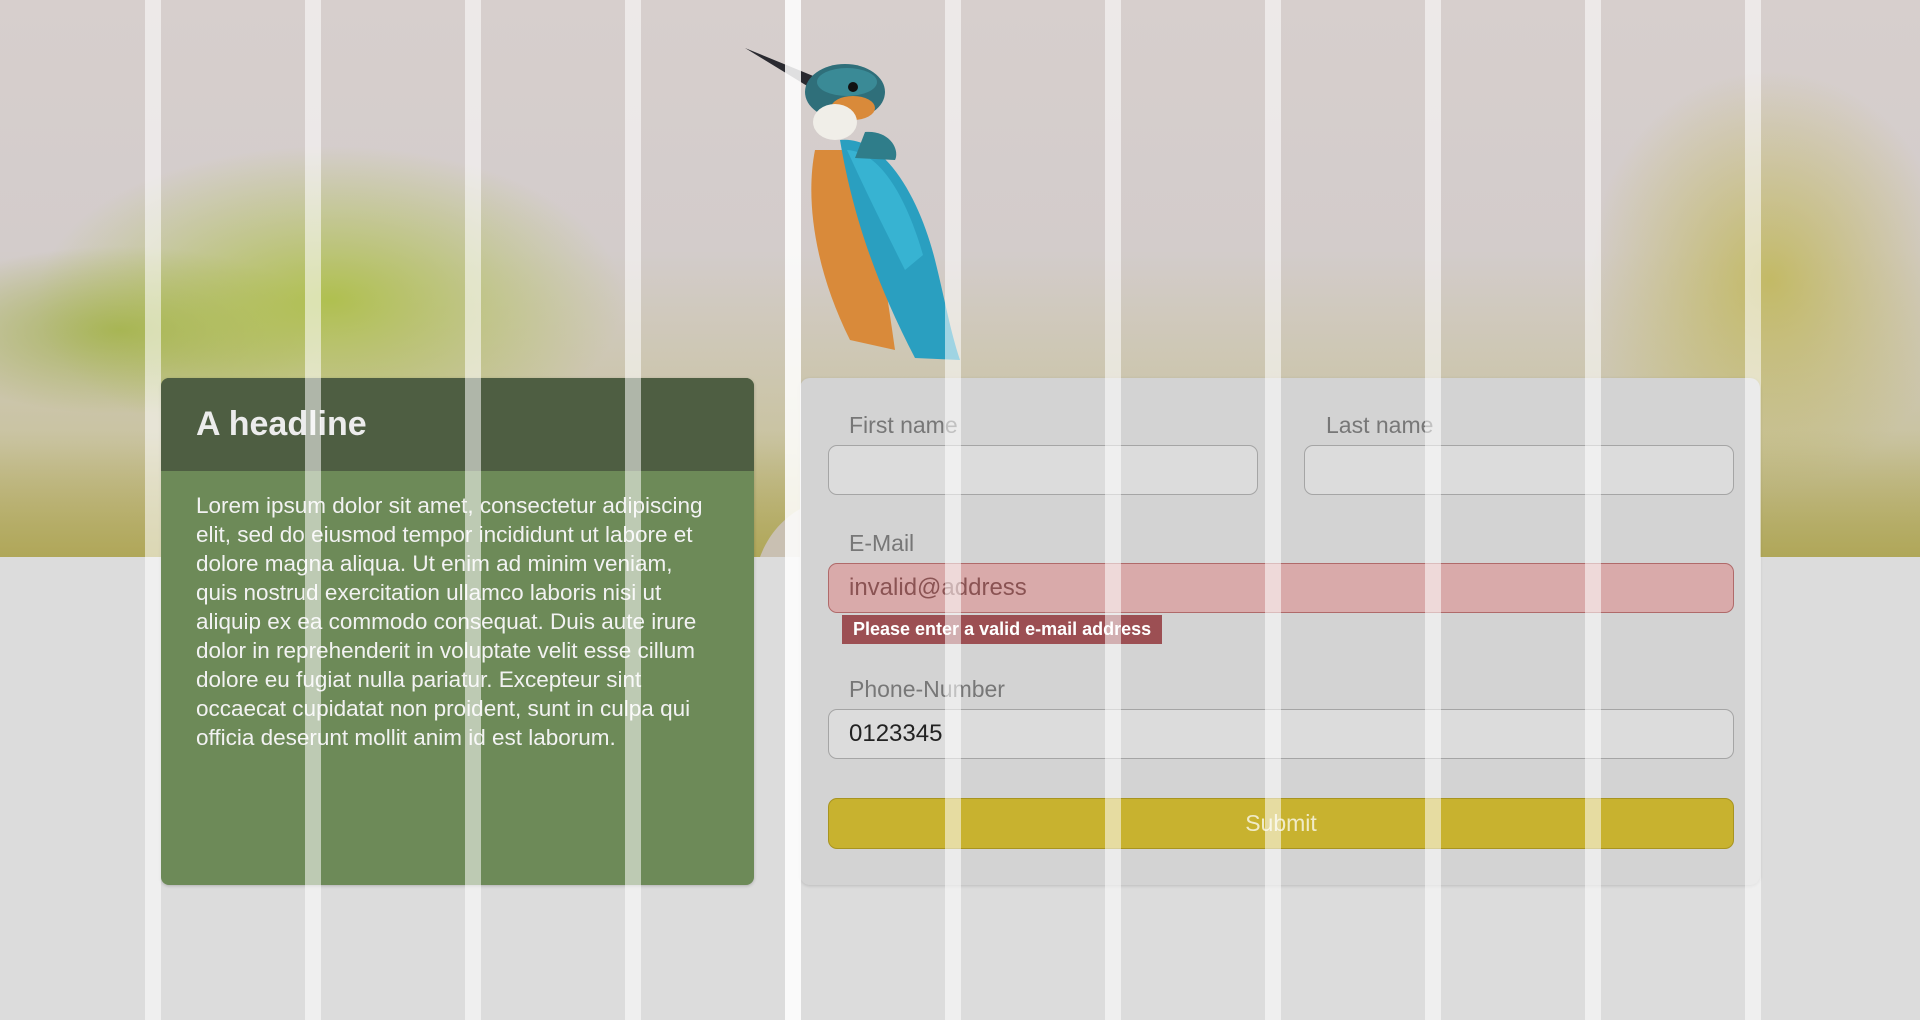  Describe the element at coordinates (1281, 588) in the screenshot. I see `email-input` at that location.